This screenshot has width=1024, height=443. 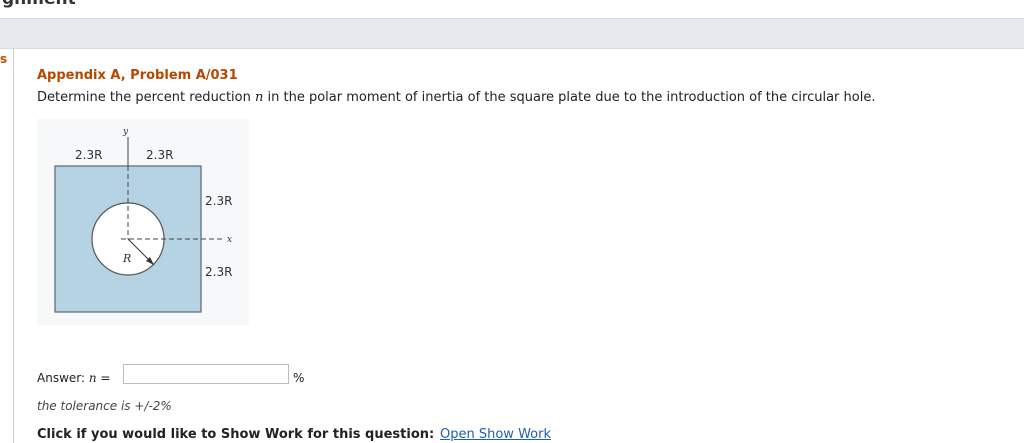 I want to click on label-top-right: 2.3R, so click(x=159, y=155).